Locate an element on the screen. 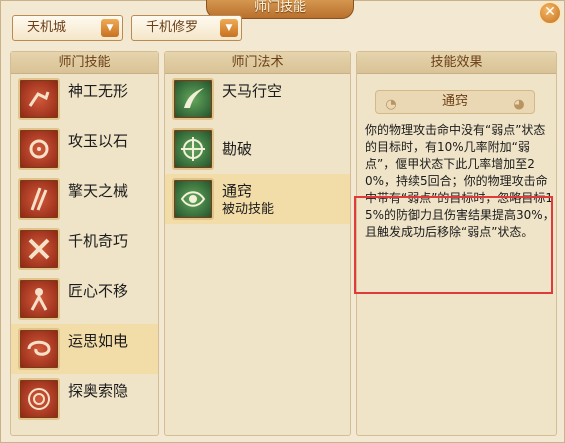  cross-tool-icon is located at coordinates (39, 249).